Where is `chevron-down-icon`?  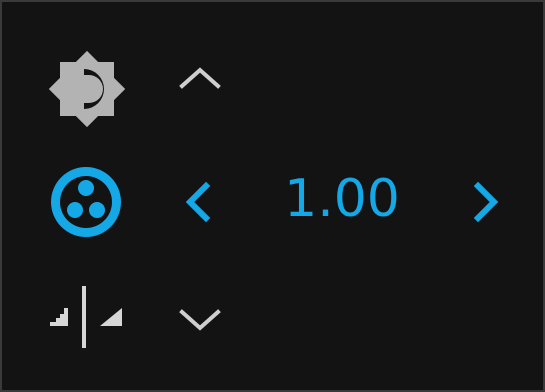 chevron-down-icon is located at coordinates (200, 320).